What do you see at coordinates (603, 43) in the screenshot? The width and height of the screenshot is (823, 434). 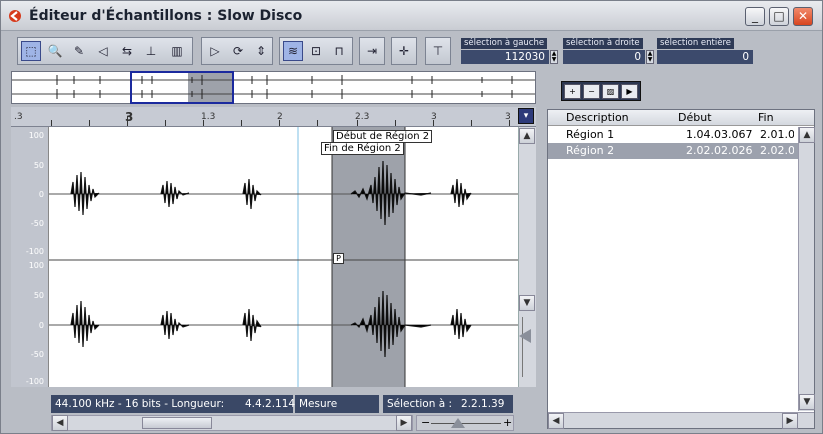 I see `selection-right-label: sélection à droite` at bounding box center [603, 43].